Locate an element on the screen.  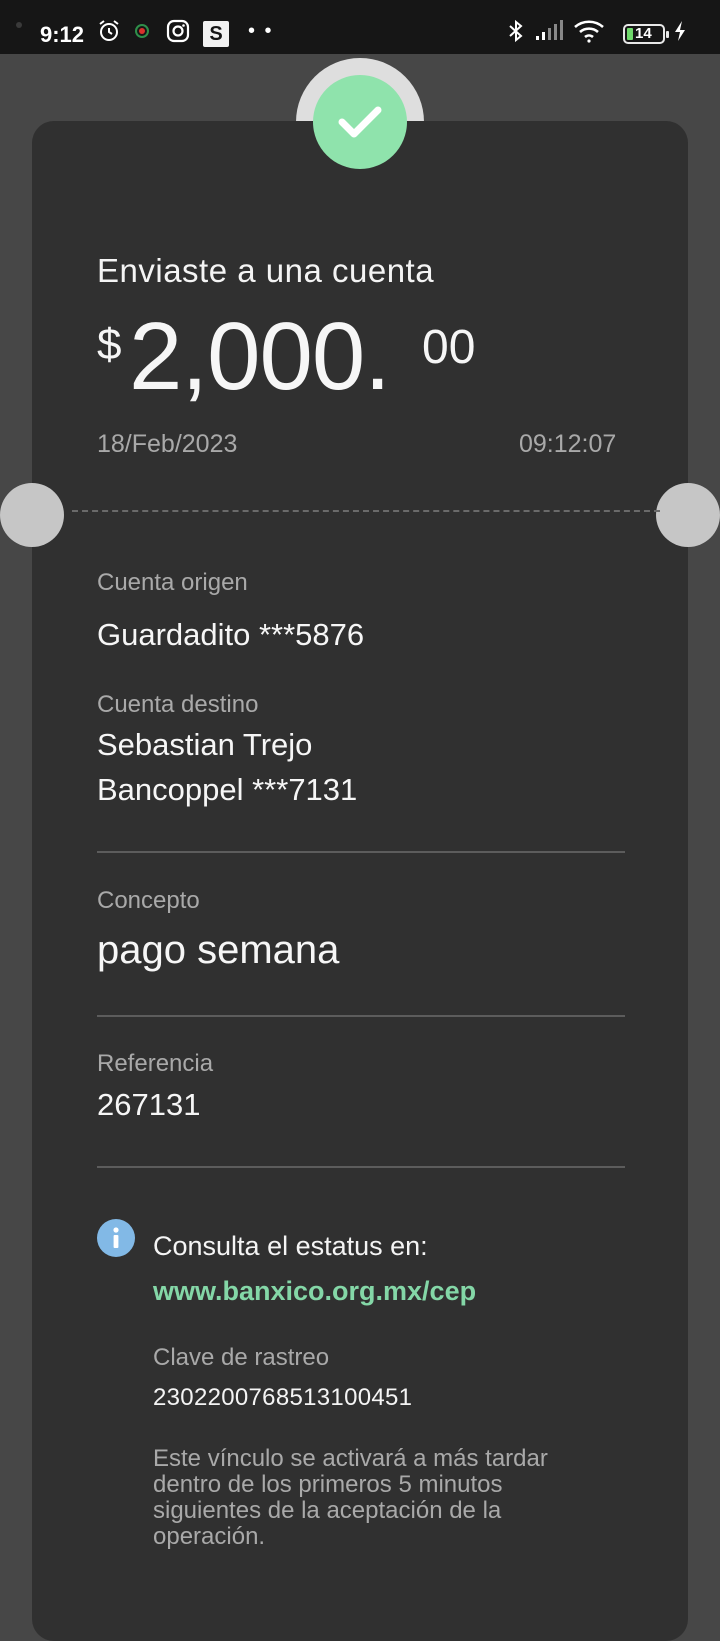
camera-dot is located at coordinates (19, 25).